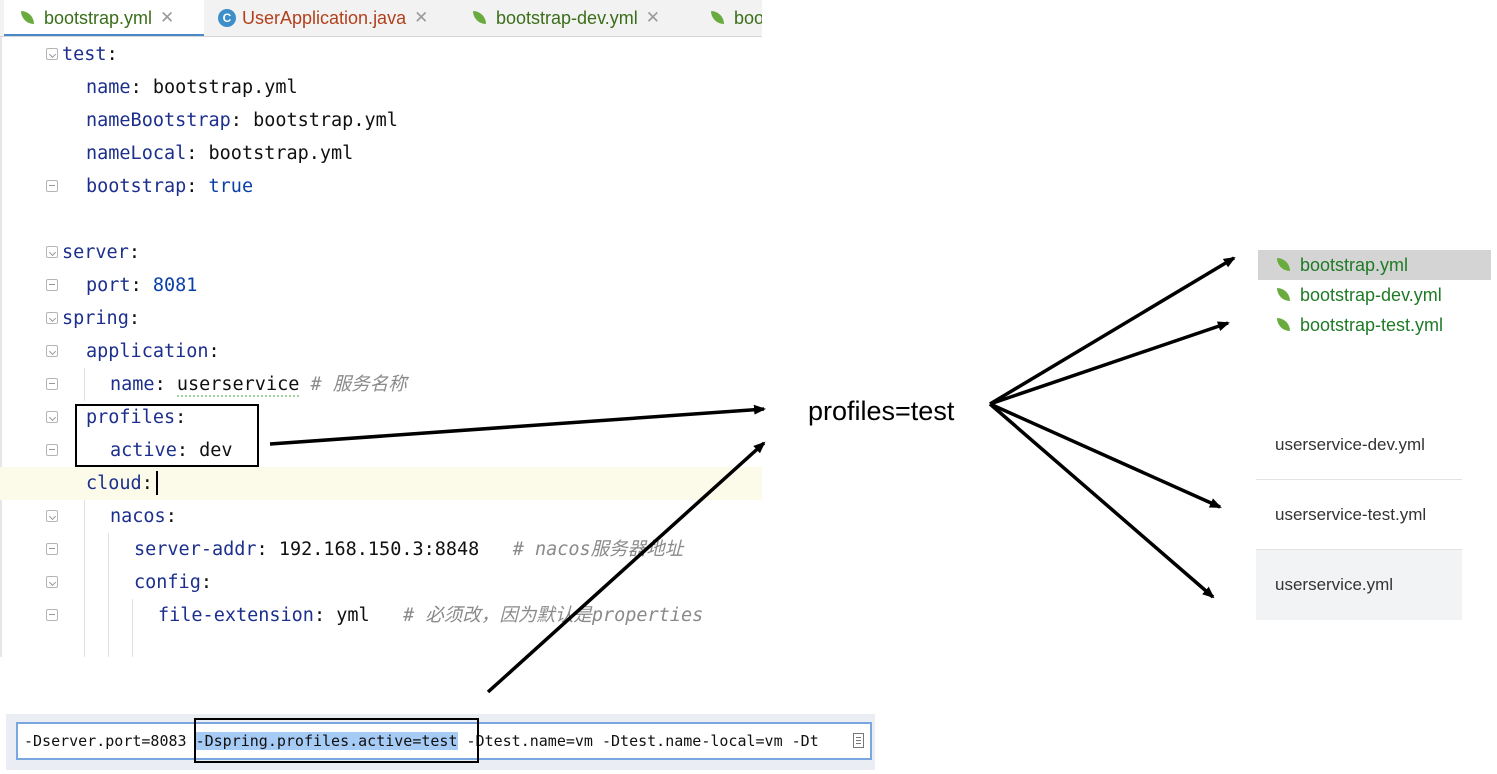  I want to click on arrow-to-bootstrap-test, so click(1109, 363).